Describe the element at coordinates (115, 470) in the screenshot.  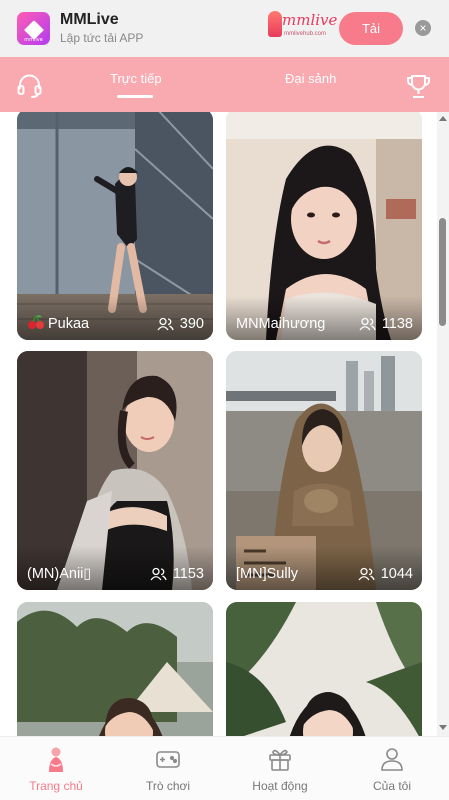
I see `stream-card: (MN)Anii▯ 1153` at that location.